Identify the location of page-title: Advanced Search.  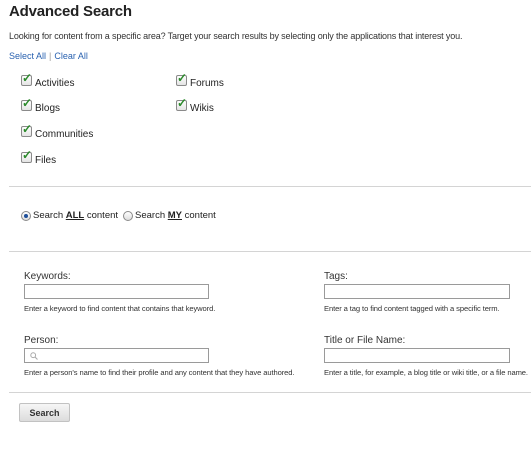
(70, 11).